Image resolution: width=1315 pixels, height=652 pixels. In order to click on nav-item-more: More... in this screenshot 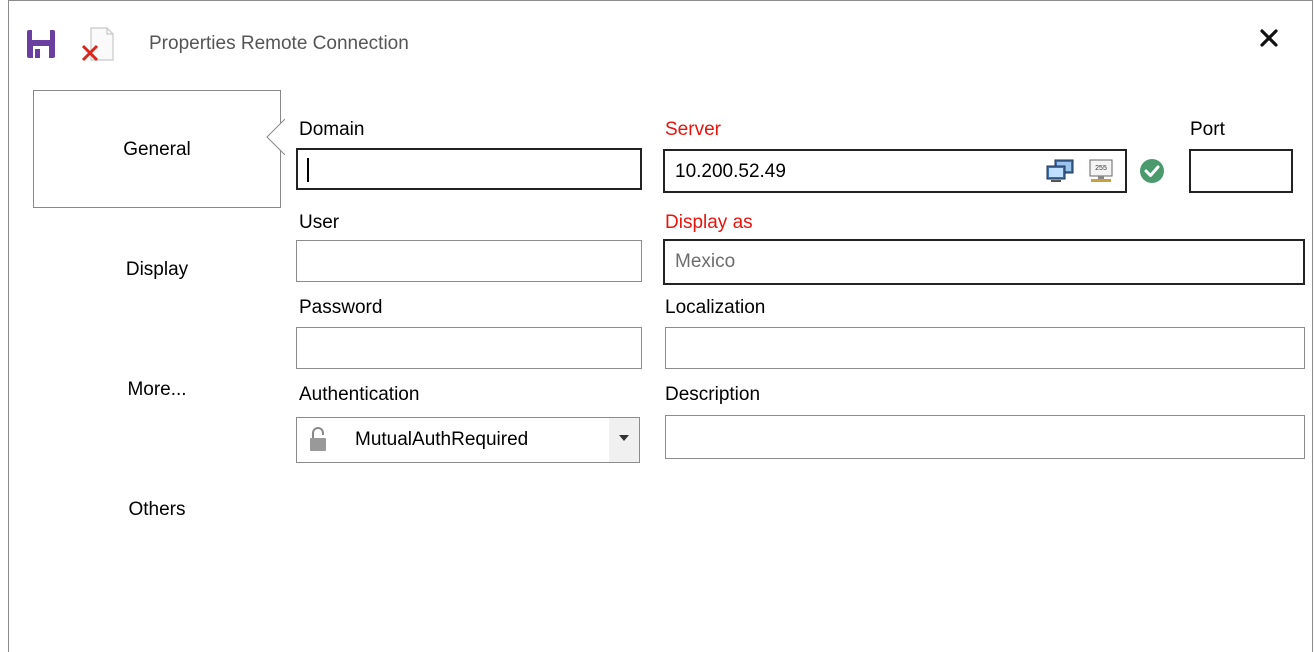, I will do `click(157, 390)`.